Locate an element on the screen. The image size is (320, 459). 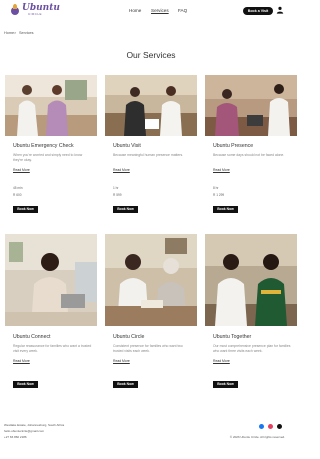
nav-services-link: Services is located at coordinates (160, 10).